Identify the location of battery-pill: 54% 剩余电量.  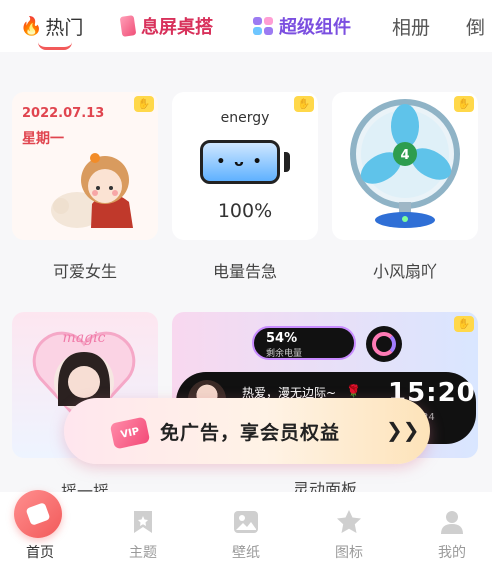
(304, 343).